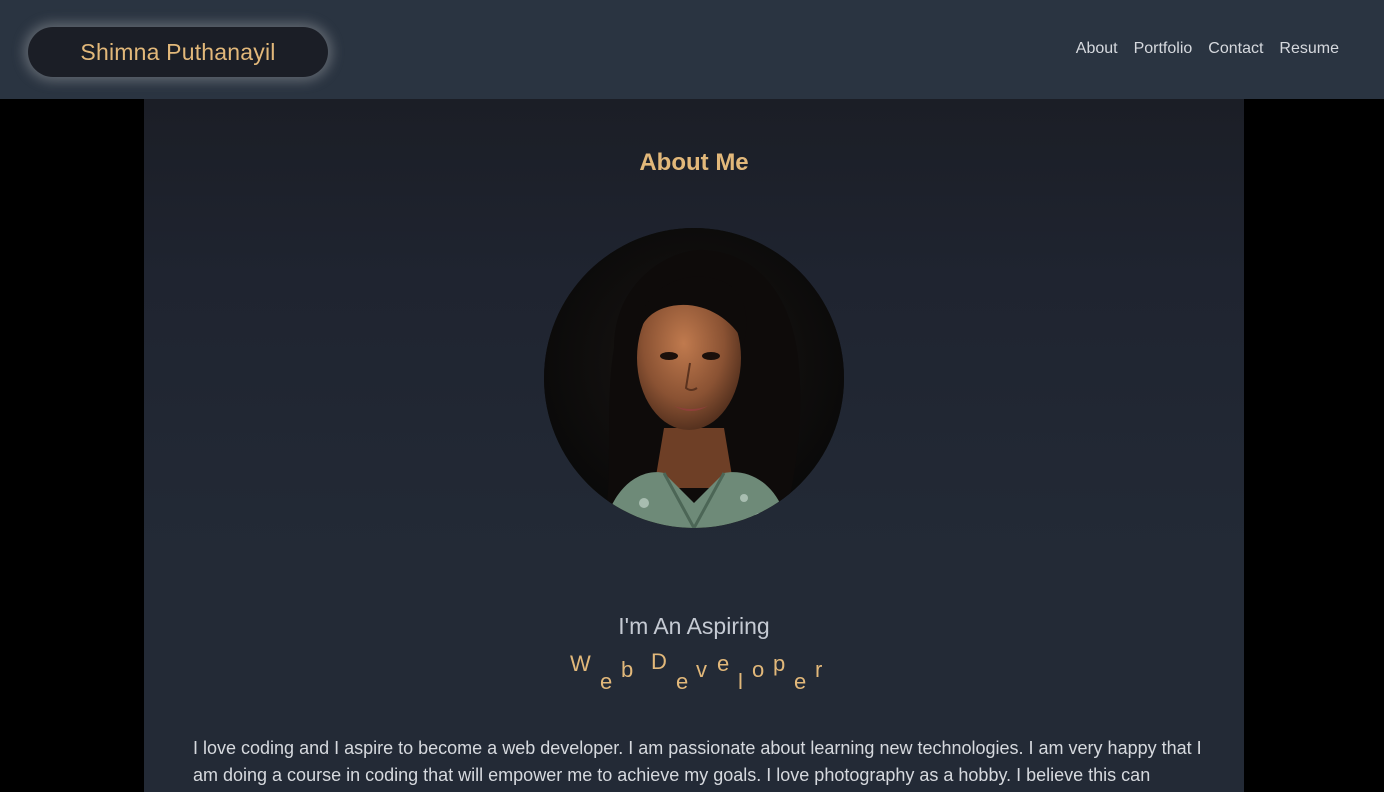 Image resolution: width=1384 pixels, height=792 pixels. What do you see at coordinates (701, 669) in the screenshot?
I see `role-letter: v` at bounding box center [701, 669].